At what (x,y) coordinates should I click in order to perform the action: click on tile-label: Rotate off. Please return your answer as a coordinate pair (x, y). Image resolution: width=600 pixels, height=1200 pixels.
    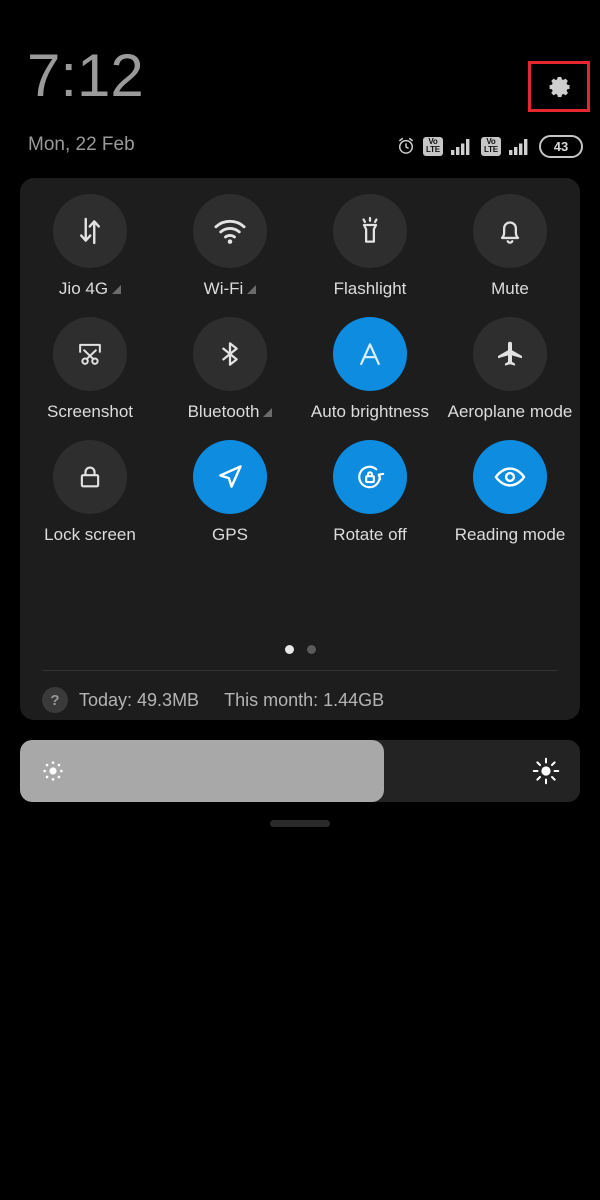
    Looking at the image, I should click on (370, 534).